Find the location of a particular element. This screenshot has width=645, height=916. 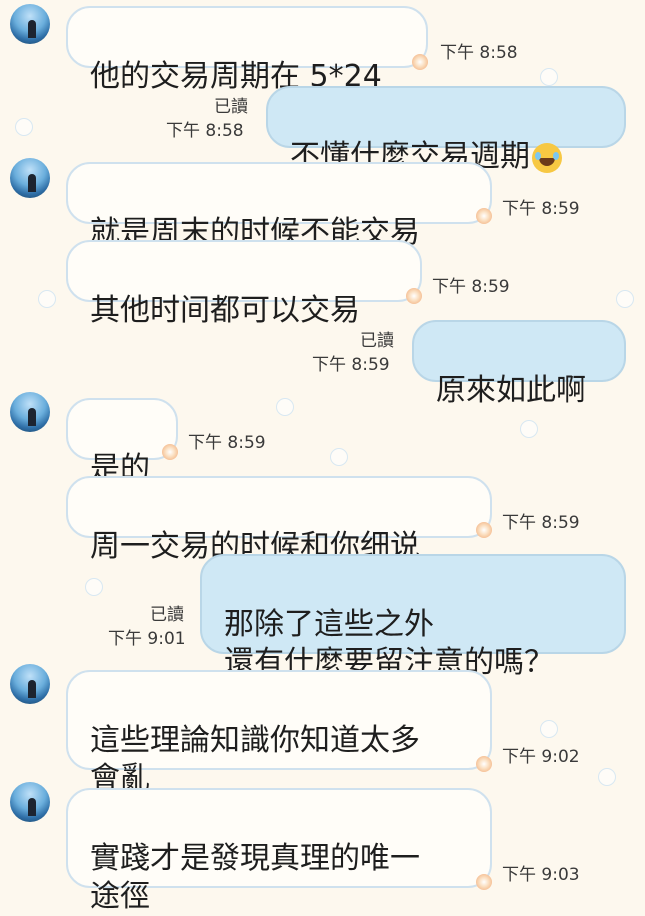

message-time: 下午 9:01 is located at coordinates (147, 639).